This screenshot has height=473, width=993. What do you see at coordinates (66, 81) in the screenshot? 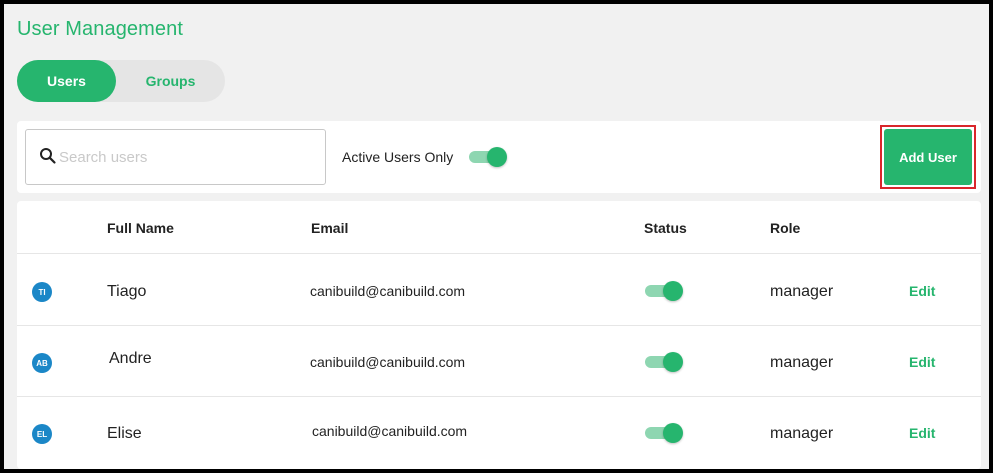
I see `tab-users: Users` at bounding box center [66, 81].